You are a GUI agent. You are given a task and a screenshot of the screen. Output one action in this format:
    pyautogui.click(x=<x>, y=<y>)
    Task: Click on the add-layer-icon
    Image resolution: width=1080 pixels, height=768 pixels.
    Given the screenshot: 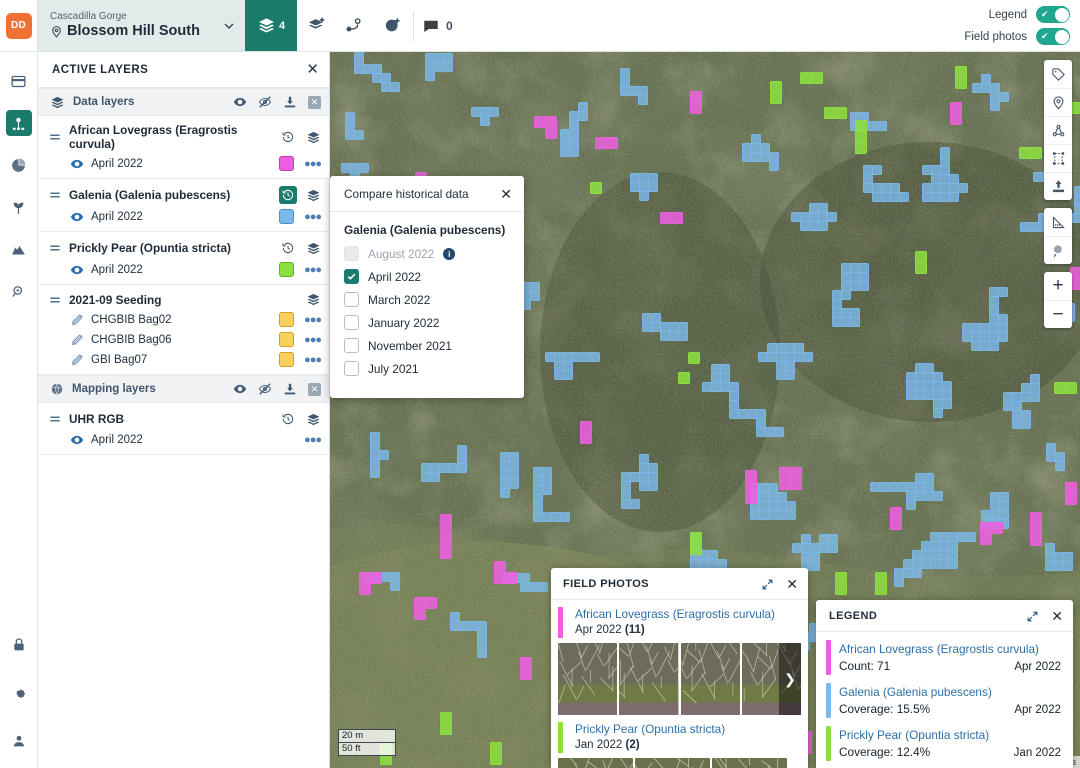 What is the action you would take?
    pyautogui.click(x=316, y=26)
    